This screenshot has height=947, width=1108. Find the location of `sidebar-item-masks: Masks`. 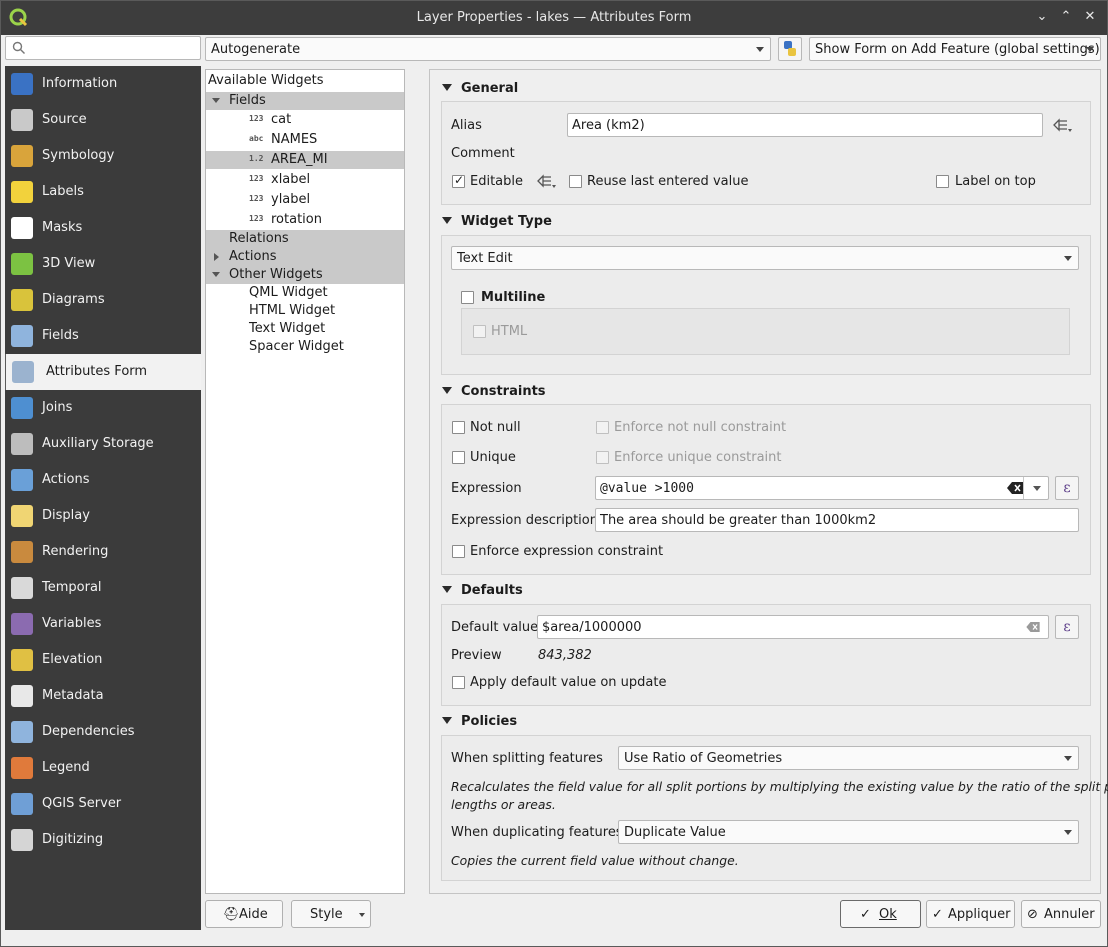

sidebar-item-masks: Masks is located at coordinates (103, 228).